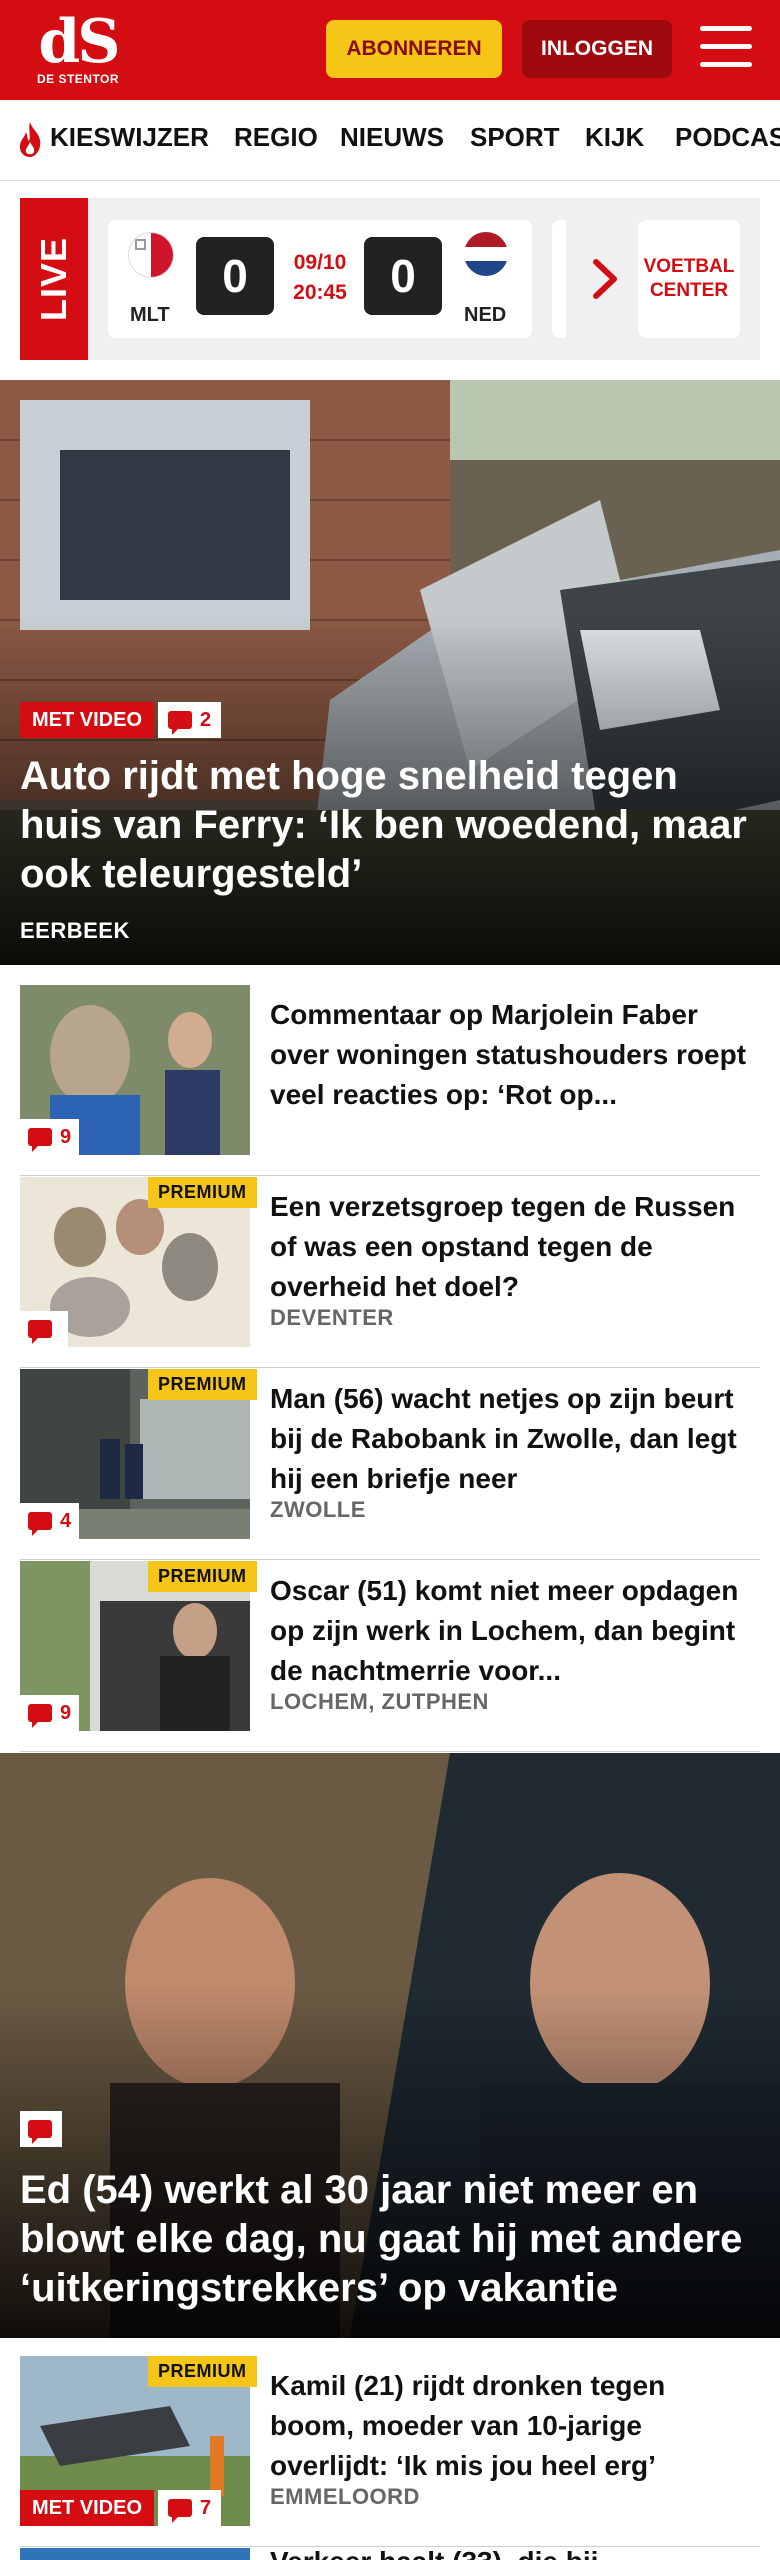  Describe the element at coordinates (727, 137) in the screenshot. I see `nav-item-podcasts: PODCAS` at that location.